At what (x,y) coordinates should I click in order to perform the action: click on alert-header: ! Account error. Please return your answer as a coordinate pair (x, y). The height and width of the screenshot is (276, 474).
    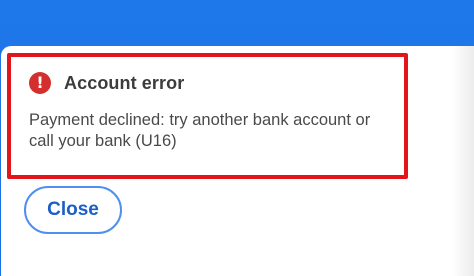
    Looking at the image, I should click on (106, 83).